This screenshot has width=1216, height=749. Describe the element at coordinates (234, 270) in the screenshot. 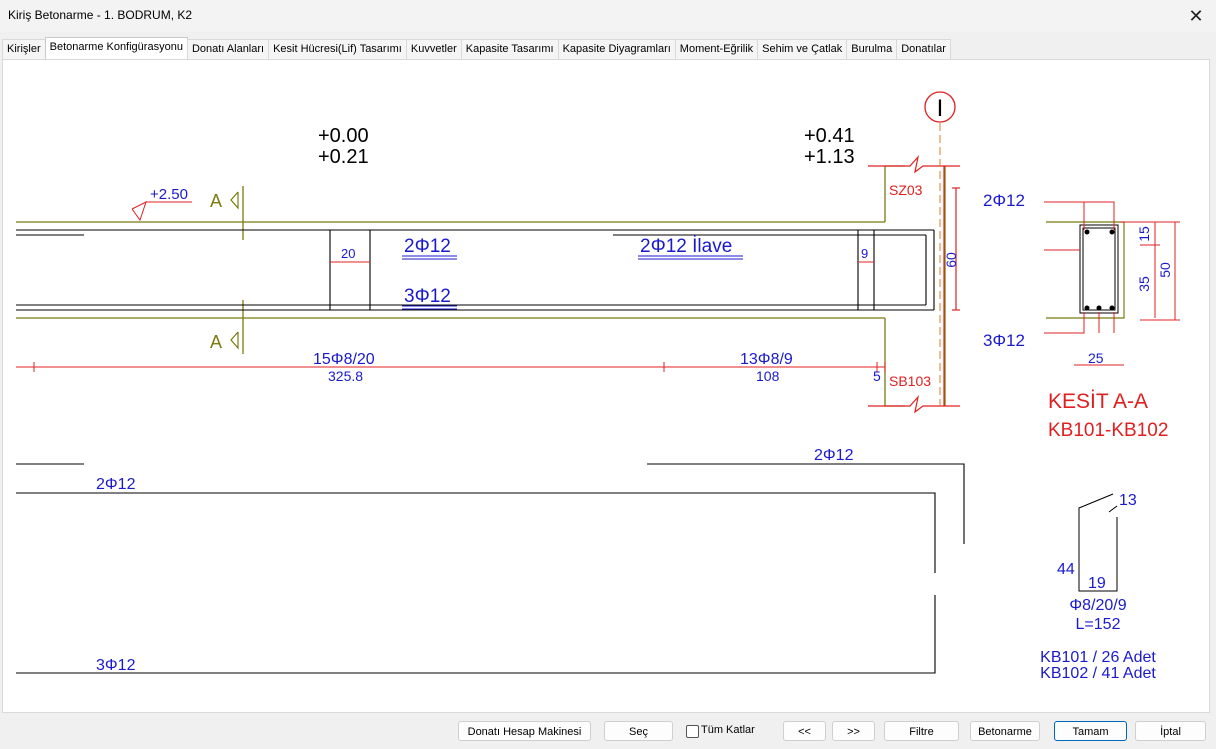

I see `section-arrow-icon` at that location.